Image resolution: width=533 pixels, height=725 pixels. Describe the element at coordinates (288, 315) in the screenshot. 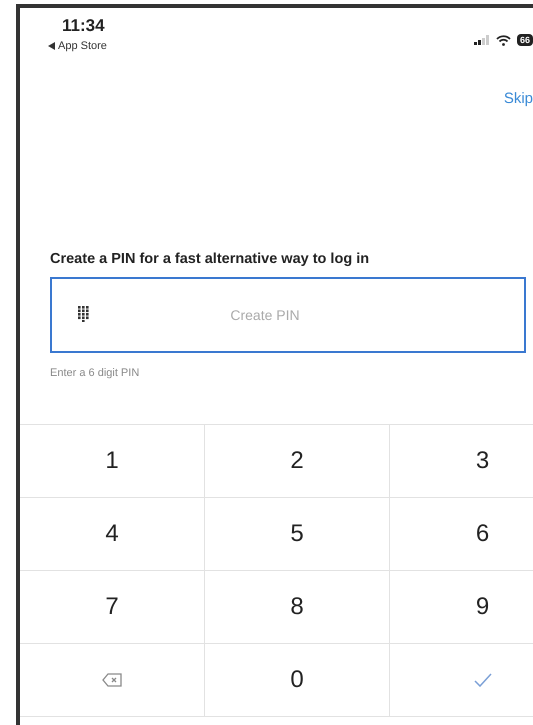

I see `pin-input-field: Create PIN` at that location.